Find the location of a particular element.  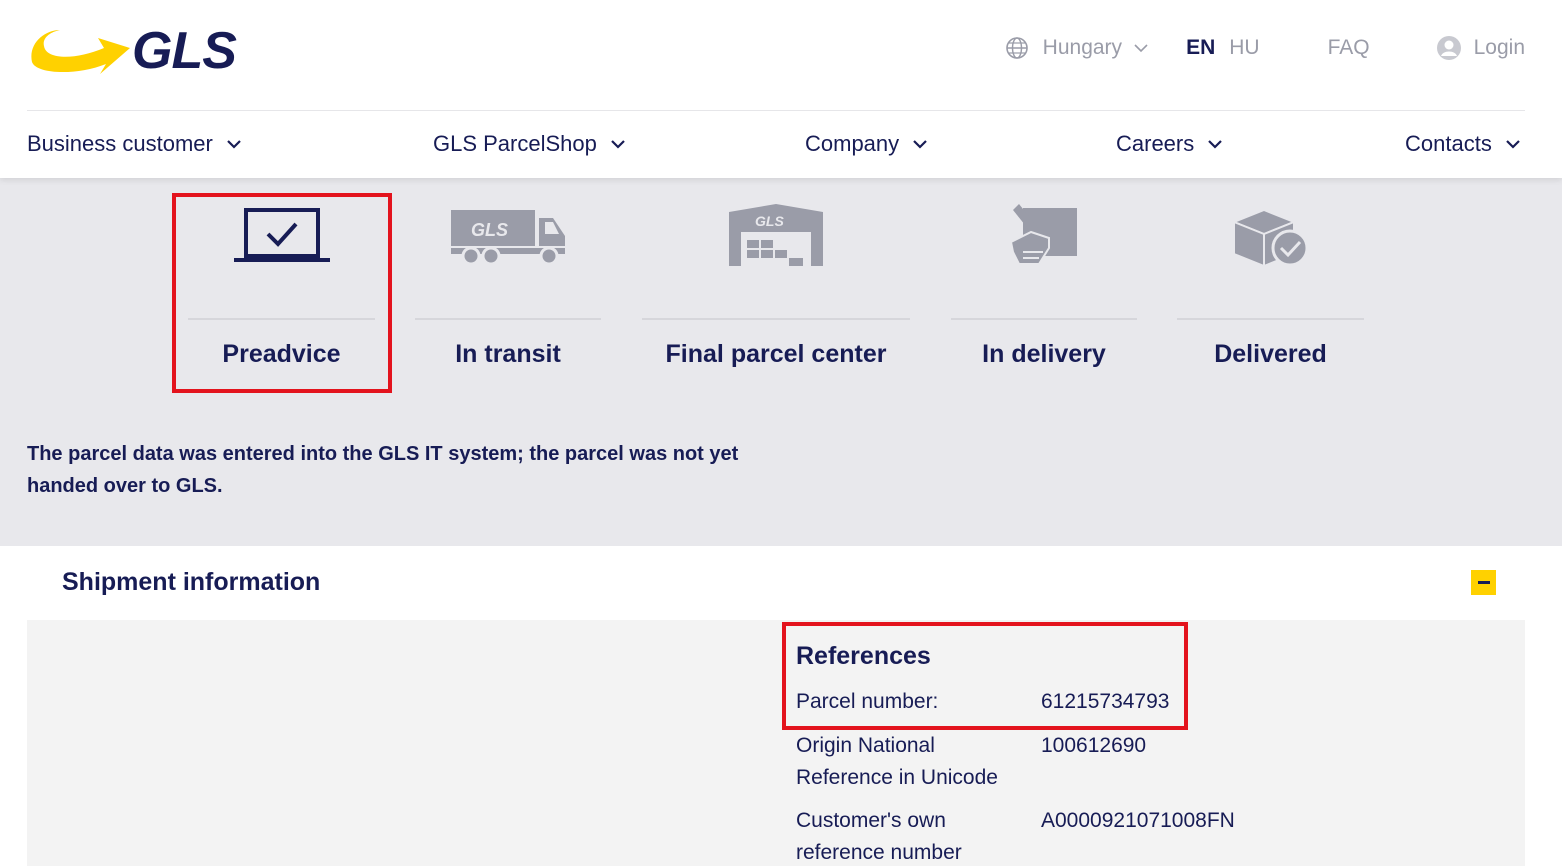

globe-icon is located at coordinates (1016, 48).